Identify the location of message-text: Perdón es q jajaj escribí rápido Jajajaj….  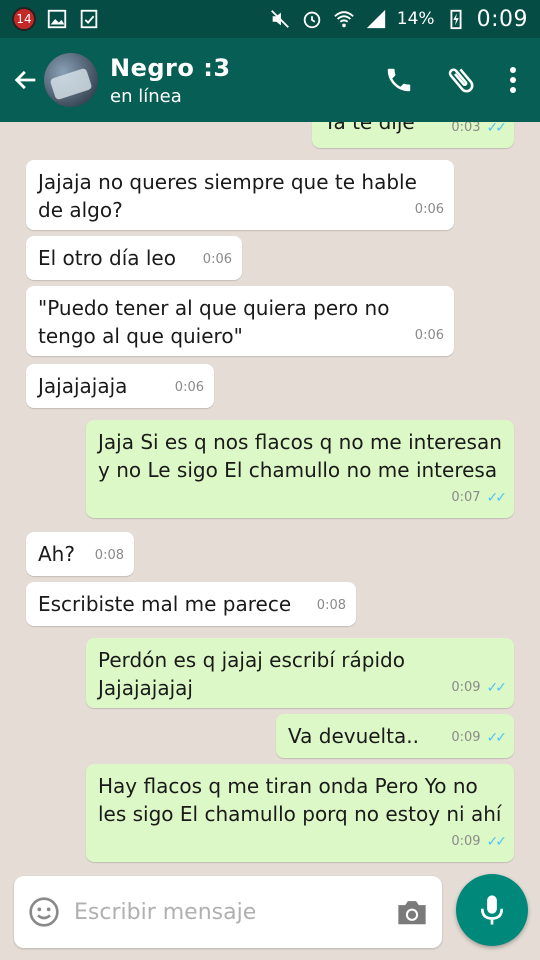
(251, 674).